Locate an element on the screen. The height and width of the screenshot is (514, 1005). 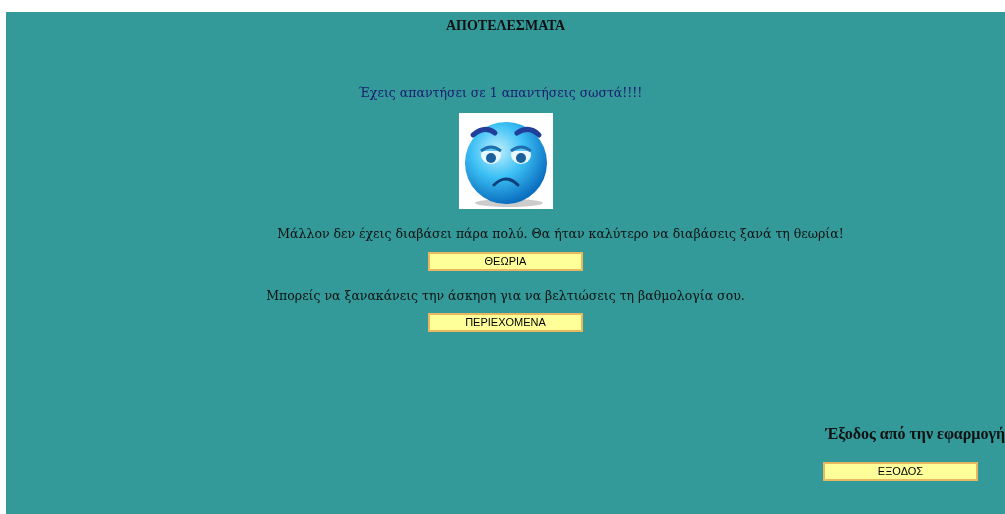
nav-button: ΘΕΩΡΙΑ is located at coordinates (505, 261).